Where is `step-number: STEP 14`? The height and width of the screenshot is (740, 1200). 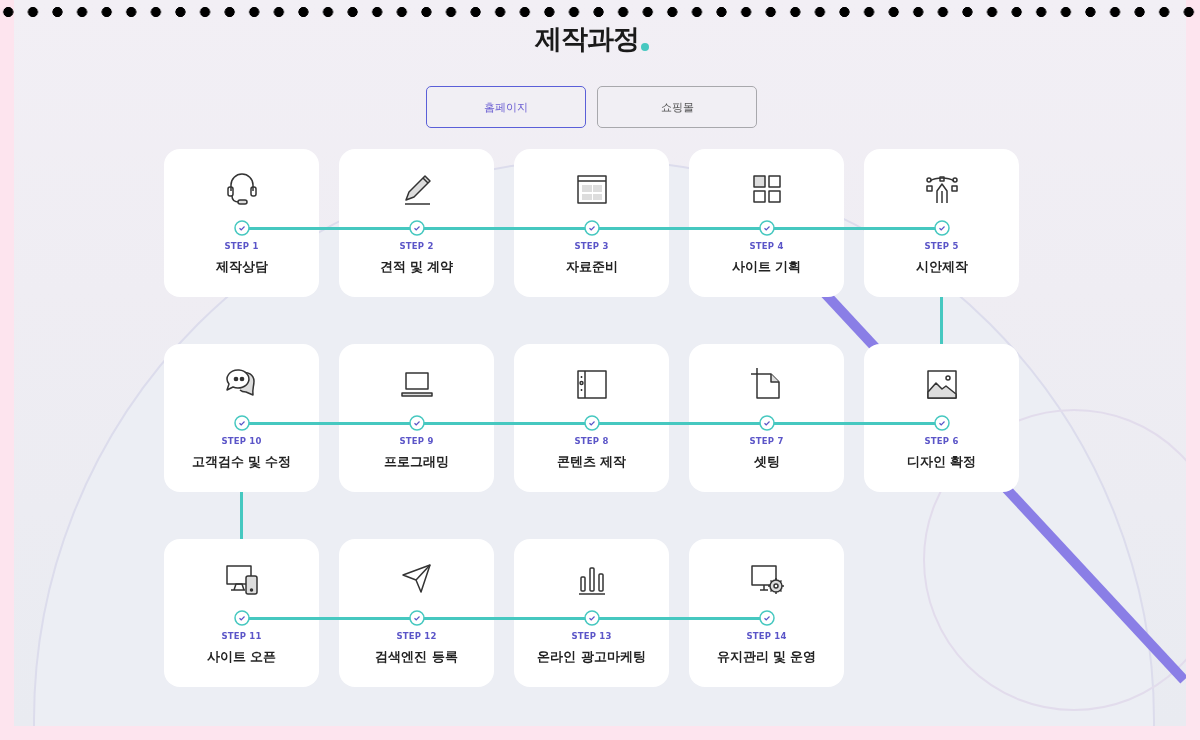
step-number: STEP 14 is located at coordinates (766, 636).